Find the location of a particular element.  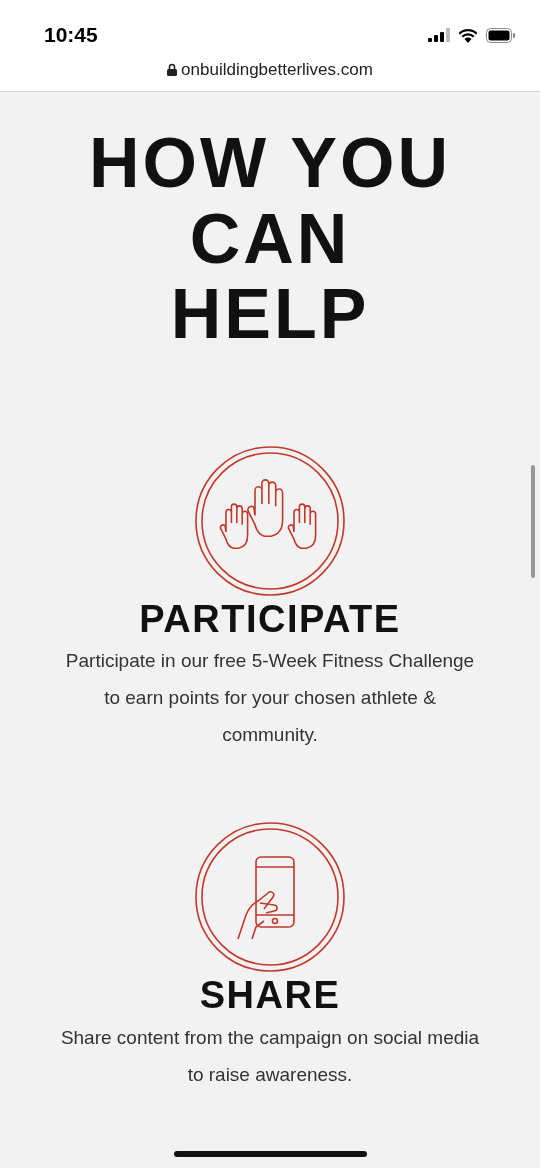

feature-title: PARTICIPATE is located at coordinates (270, 619).